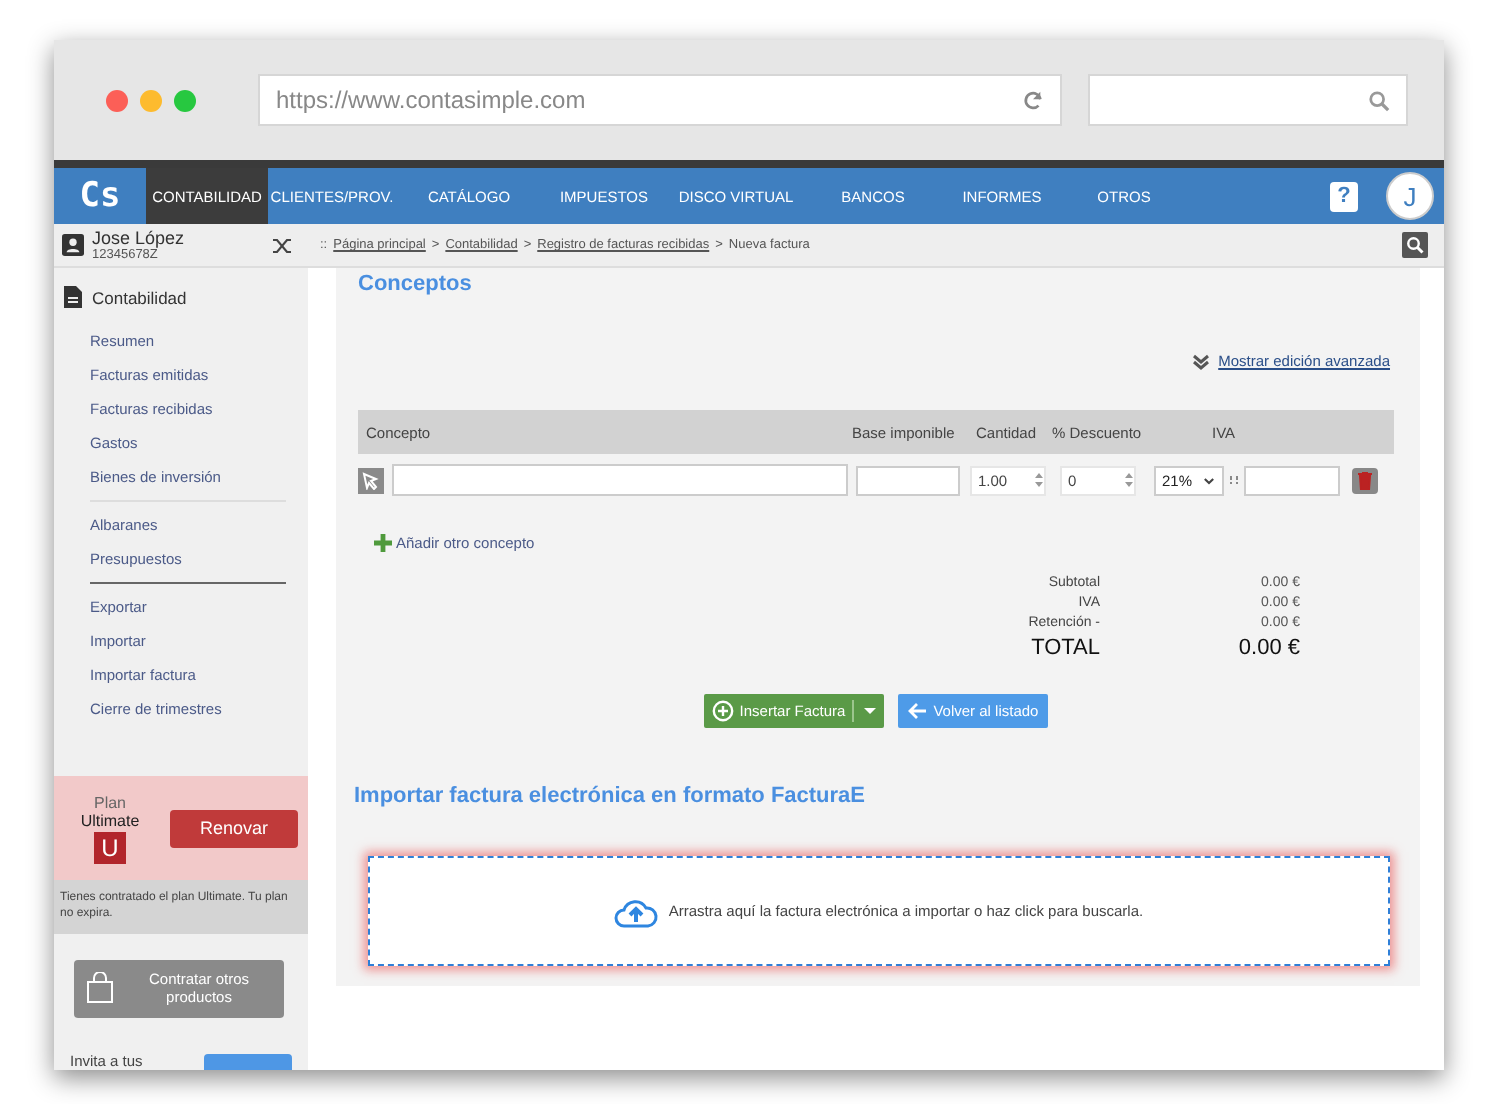  Describe the element at coordinates (383, 543) in the screenshot. I see `plus-icon` at that location.